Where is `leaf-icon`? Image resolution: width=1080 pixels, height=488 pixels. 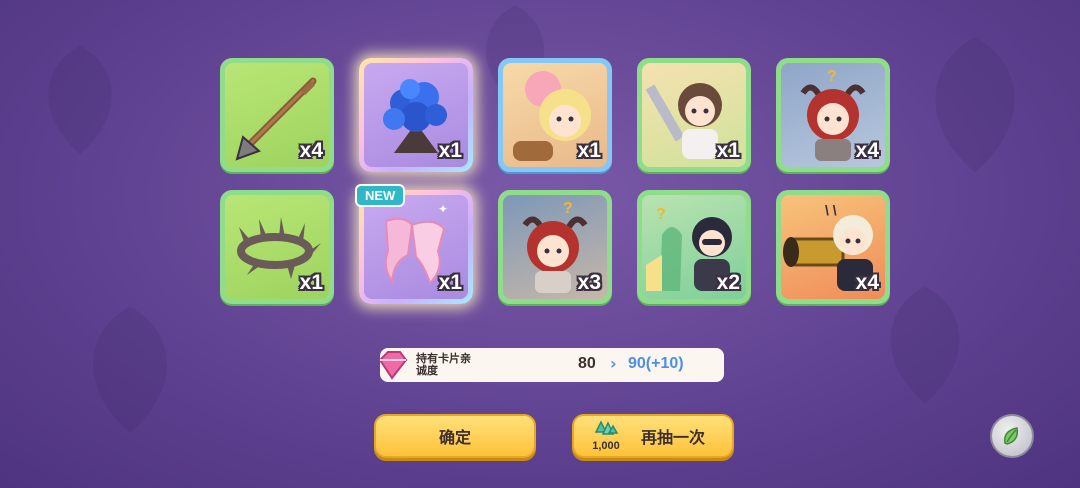
leaf-icon is located at coordinates (1011, 436).